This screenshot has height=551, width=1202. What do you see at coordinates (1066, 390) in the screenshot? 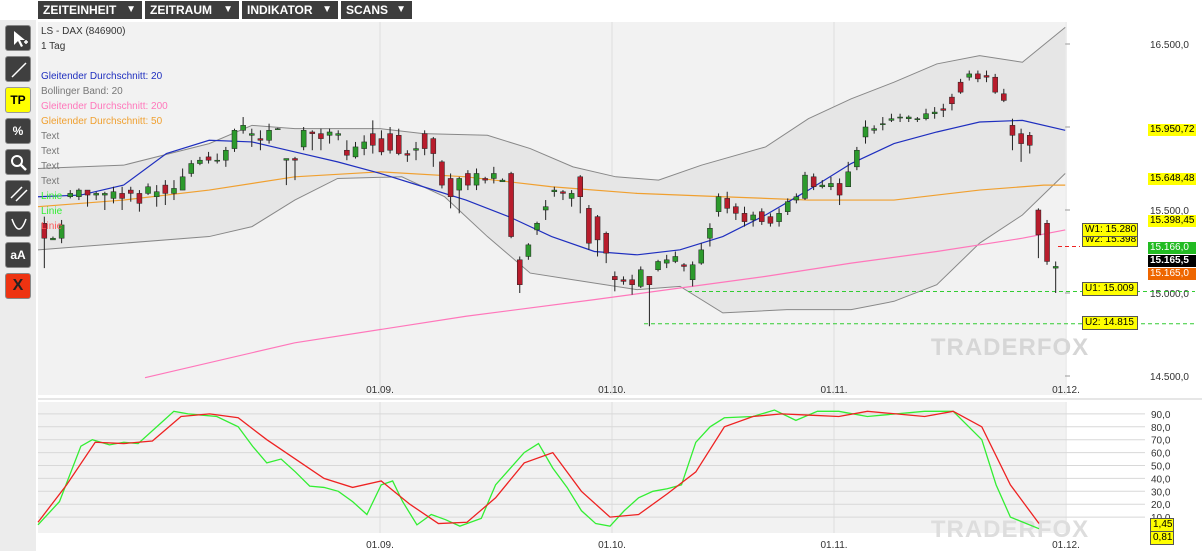
I see `date-tick-label: 01.12.` at bounding box center [1066, 390].